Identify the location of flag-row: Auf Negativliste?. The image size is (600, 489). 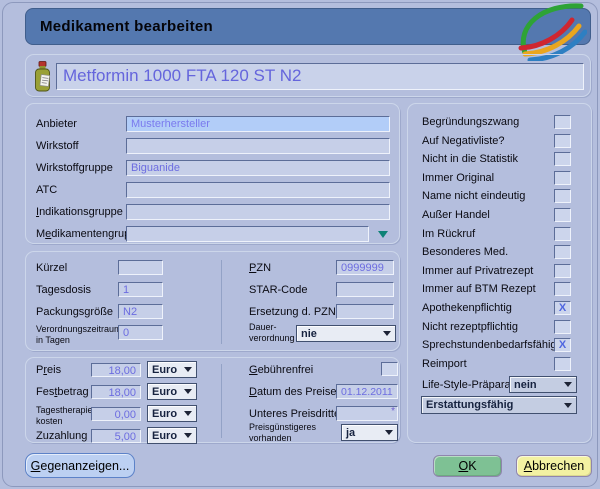
(499, 142).